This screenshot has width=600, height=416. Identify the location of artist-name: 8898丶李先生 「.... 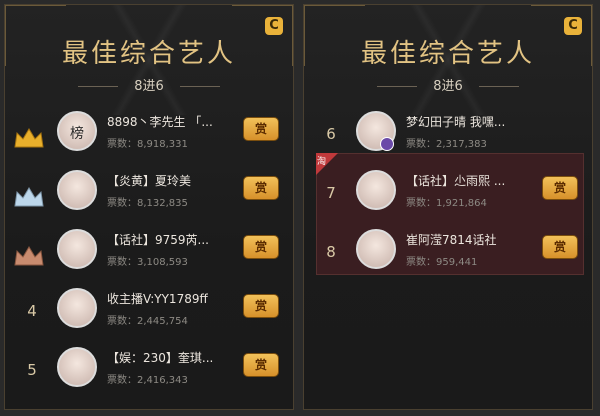
(170, 121).